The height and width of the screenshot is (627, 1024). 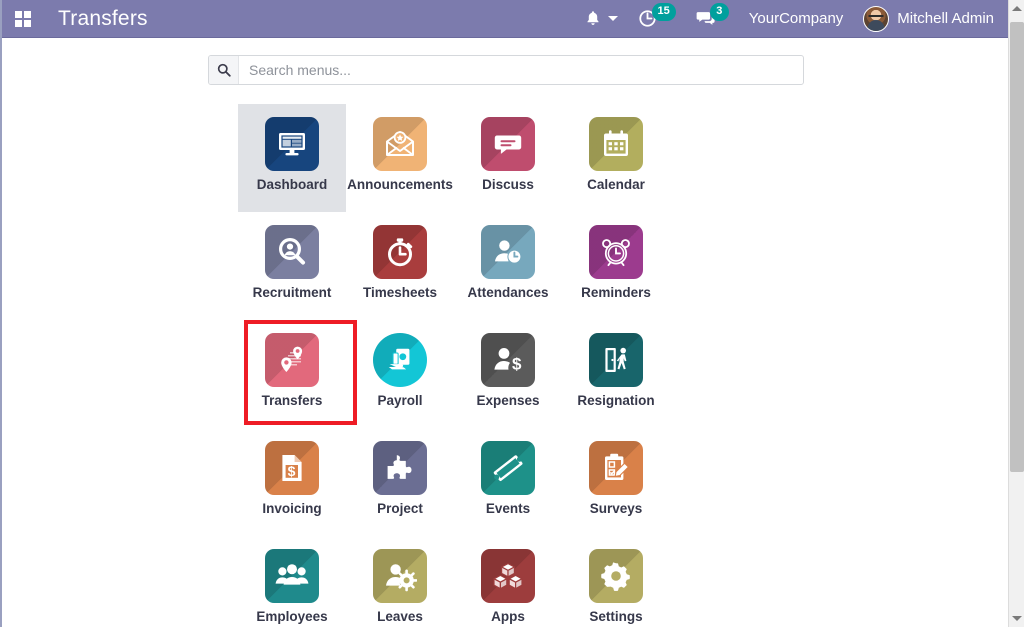 I want to click on search-row, so click(x=506, y=70).